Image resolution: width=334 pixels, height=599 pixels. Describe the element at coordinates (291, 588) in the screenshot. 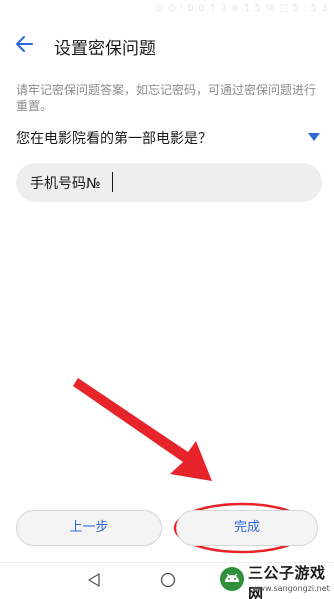

I see `watermark-url: www.sangongzi.net` at that location.